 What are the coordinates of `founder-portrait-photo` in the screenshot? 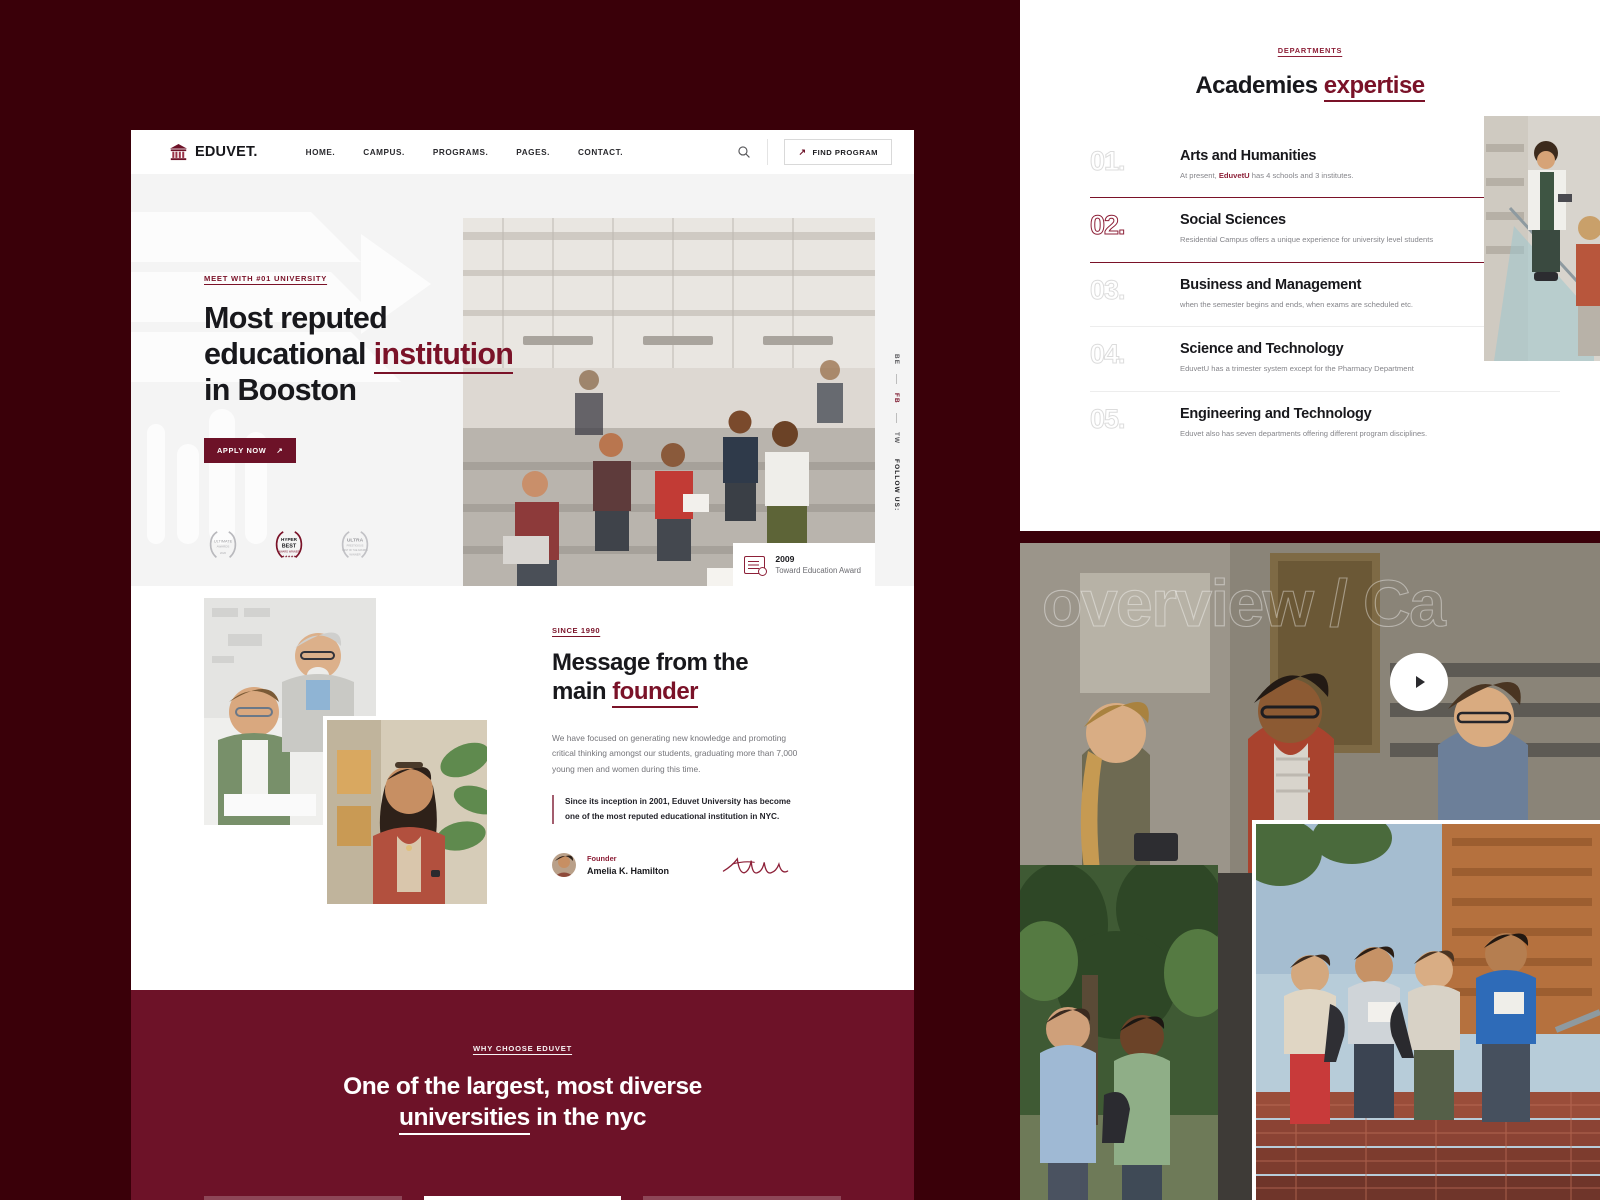 It's located at (407, 812).